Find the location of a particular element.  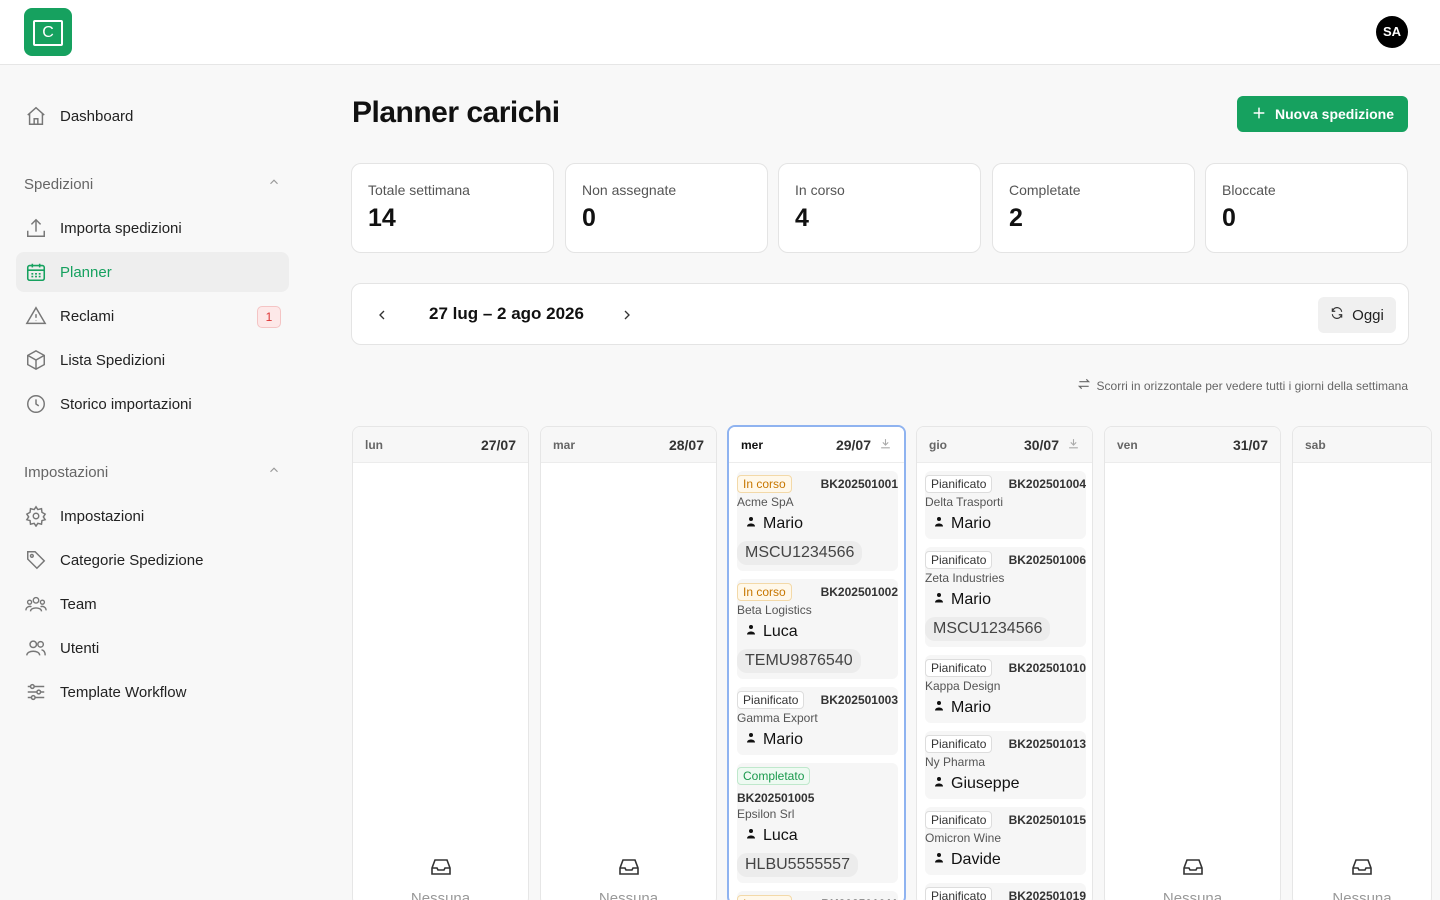

sidebar-item-team: Team is located at coordinates (152, 604).